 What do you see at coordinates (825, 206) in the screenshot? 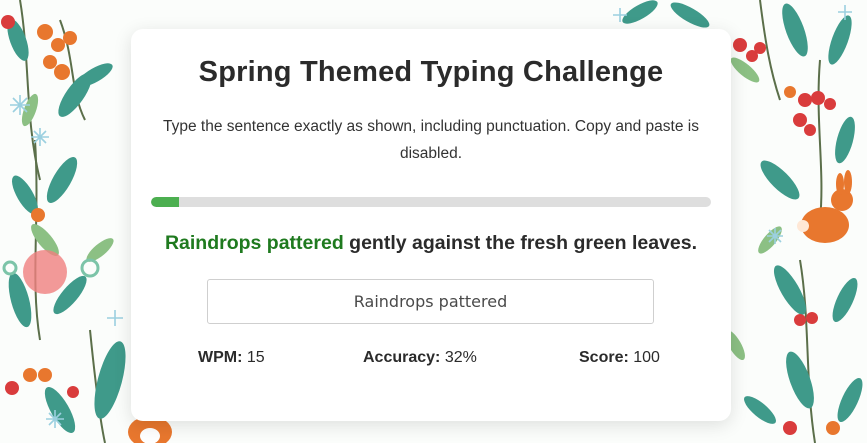
I see `rabbit-icon` at bounding box center [825, 206].